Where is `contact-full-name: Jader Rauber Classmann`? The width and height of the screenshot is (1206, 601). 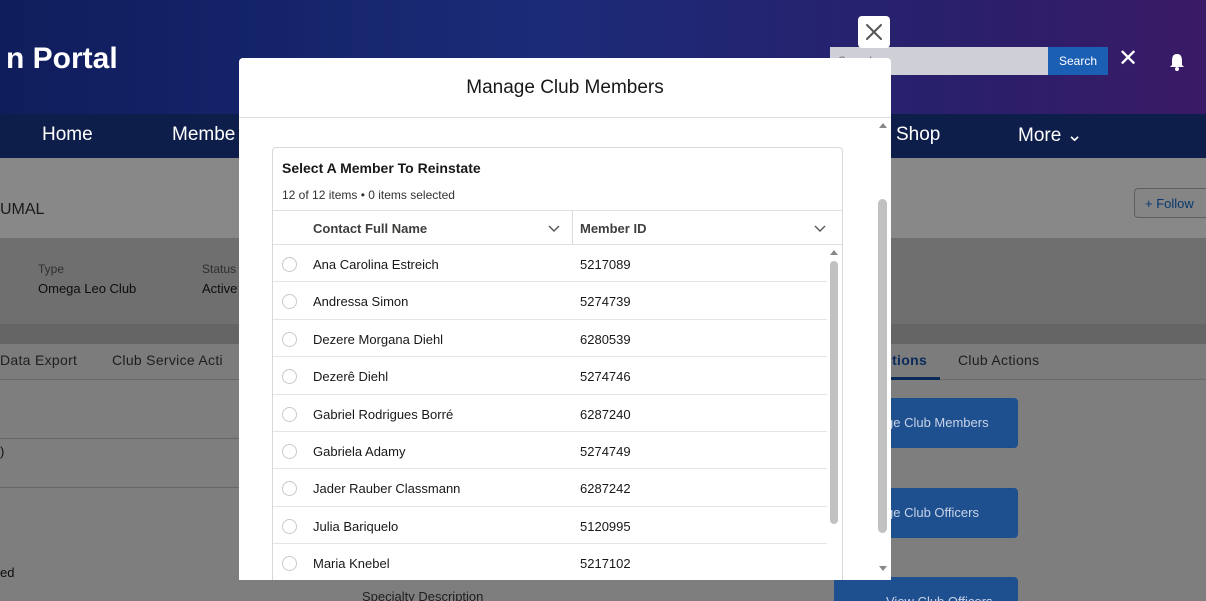
contact-full-name: Jader Rauber Classmann is located at coordinates (387, 489).